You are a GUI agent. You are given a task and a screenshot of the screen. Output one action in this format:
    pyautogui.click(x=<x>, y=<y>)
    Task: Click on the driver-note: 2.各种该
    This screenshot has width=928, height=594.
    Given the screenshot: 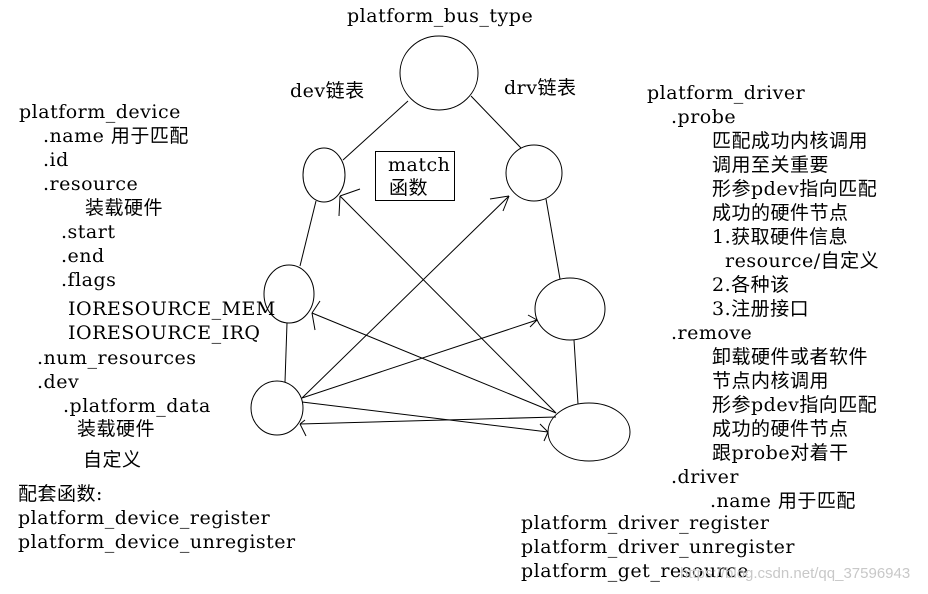 What is the action you would take?
    pyautogui.click(x=751, y=285)
    